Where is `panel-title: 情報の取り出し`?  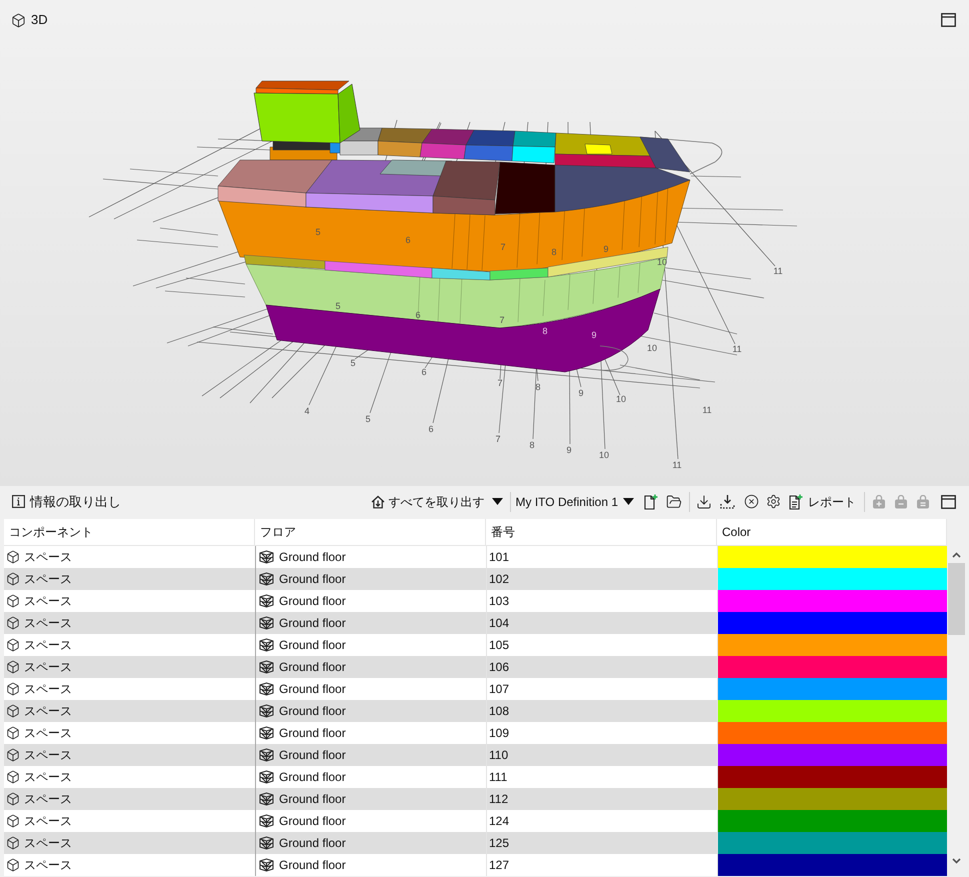
panel-title: 情報の取り出し is located at coordinates (75, 501).